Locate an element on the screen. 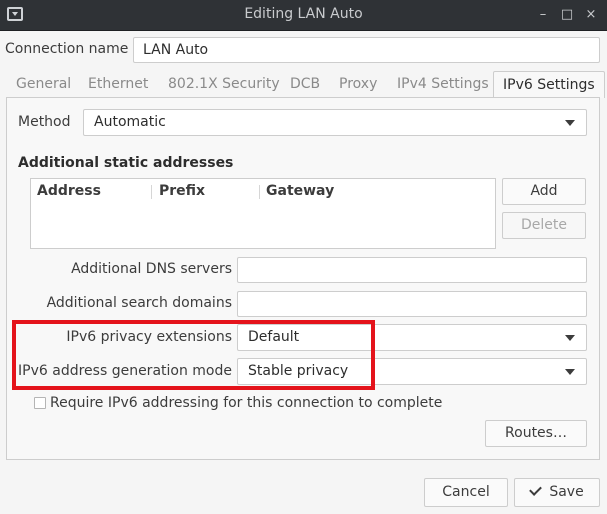 This screenshot has height=514, width=607. static-addresses-title: Additional static addresses is located at coordinates (126, 163).